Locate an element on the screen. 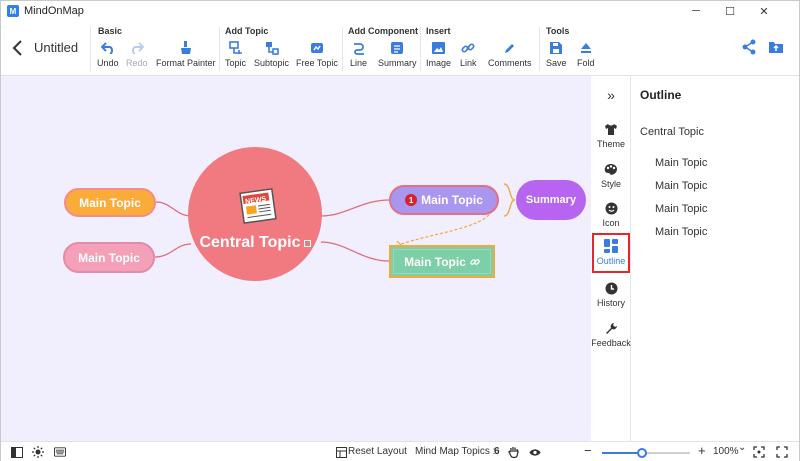  sidebar-item-feedback: Feedback is located at coordinates (611, 336).